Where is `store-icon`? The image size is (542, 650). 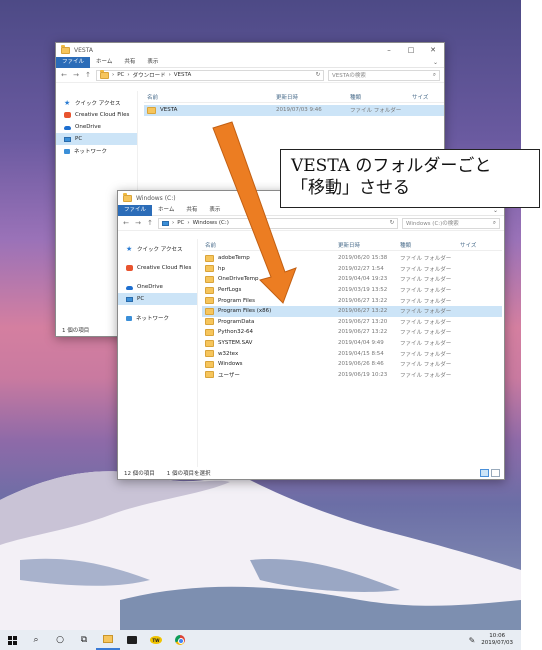
store-icon is located at coordinates (132, 640).